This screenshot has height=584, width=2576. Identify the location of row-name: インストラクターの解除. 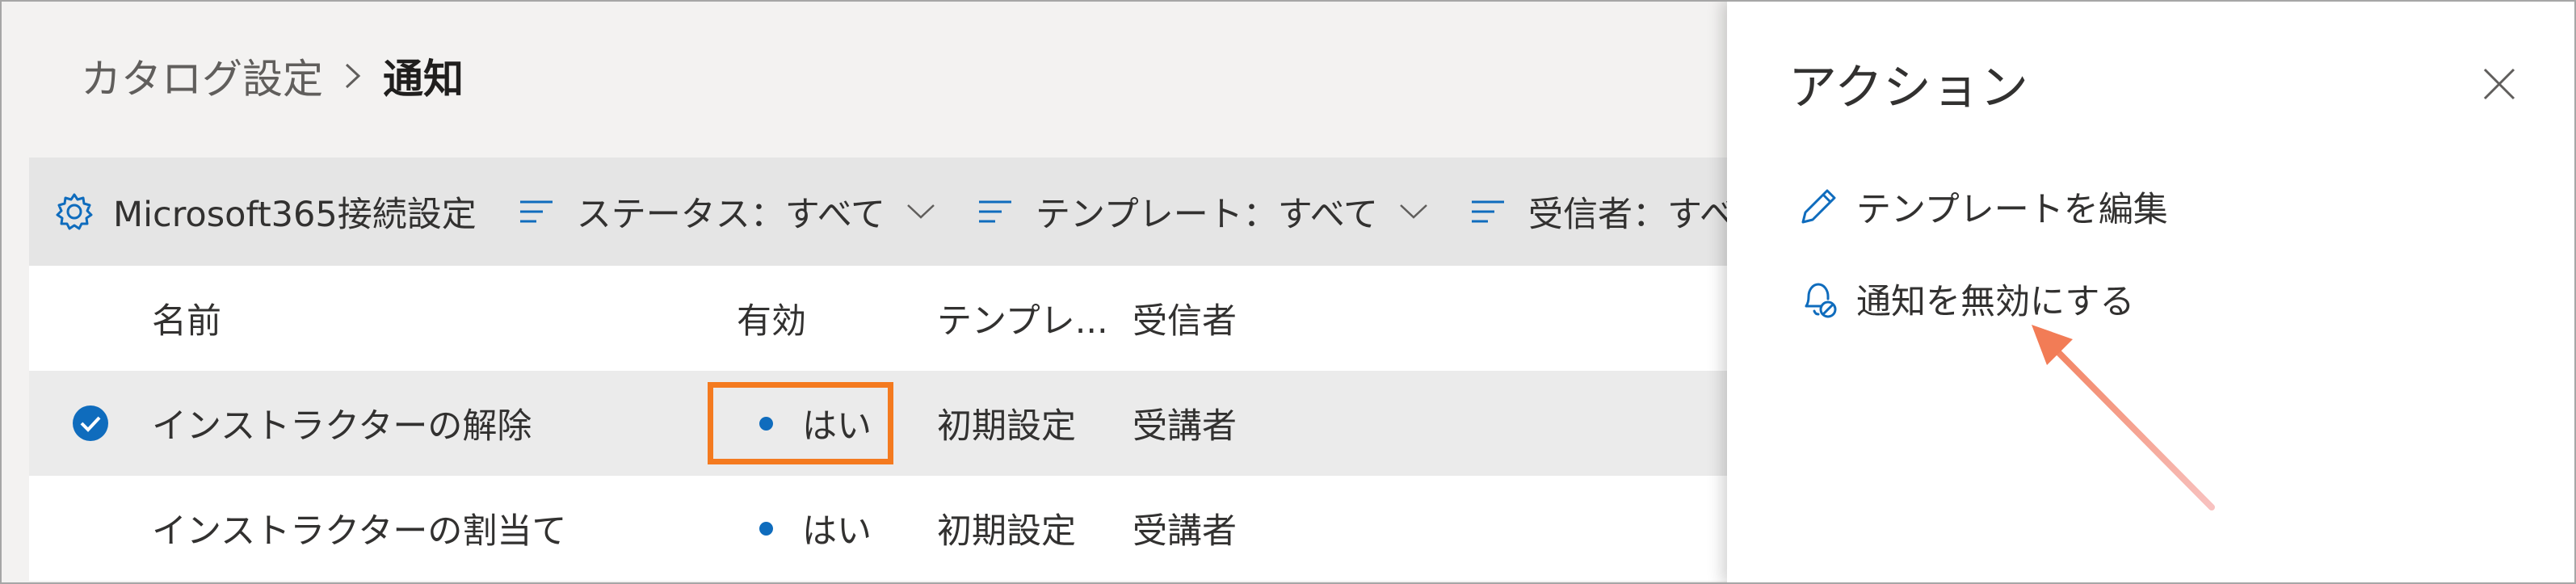
(342, 426).